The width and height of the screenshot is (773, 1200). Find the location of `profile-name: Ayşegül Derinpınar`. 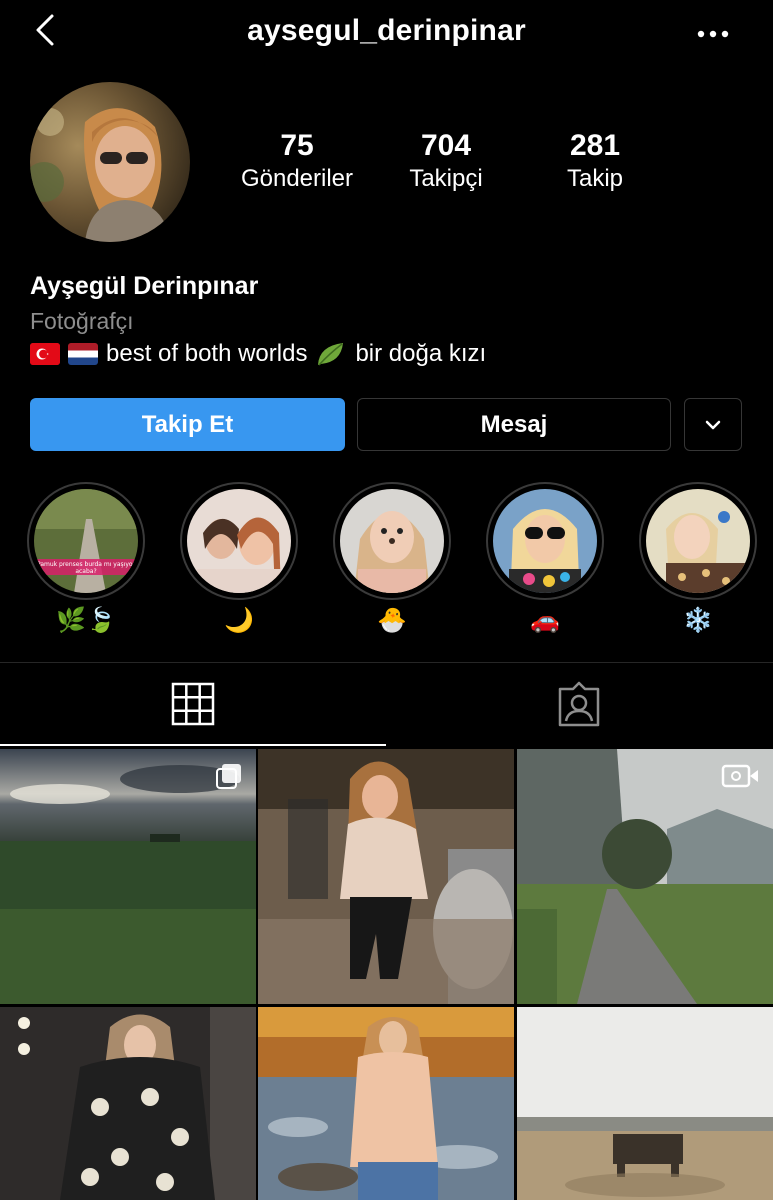

profile-name: Ayşegül Derinpınar is located at coordinates (144, 286).